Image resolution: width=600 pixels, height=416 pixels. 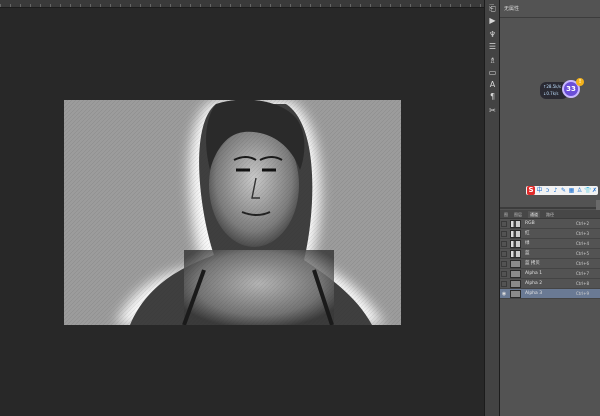 What do you see at coordinates (550, 9) in the screenshot?
I see `properties-header: 无属性` at bounding box center [550, 9].